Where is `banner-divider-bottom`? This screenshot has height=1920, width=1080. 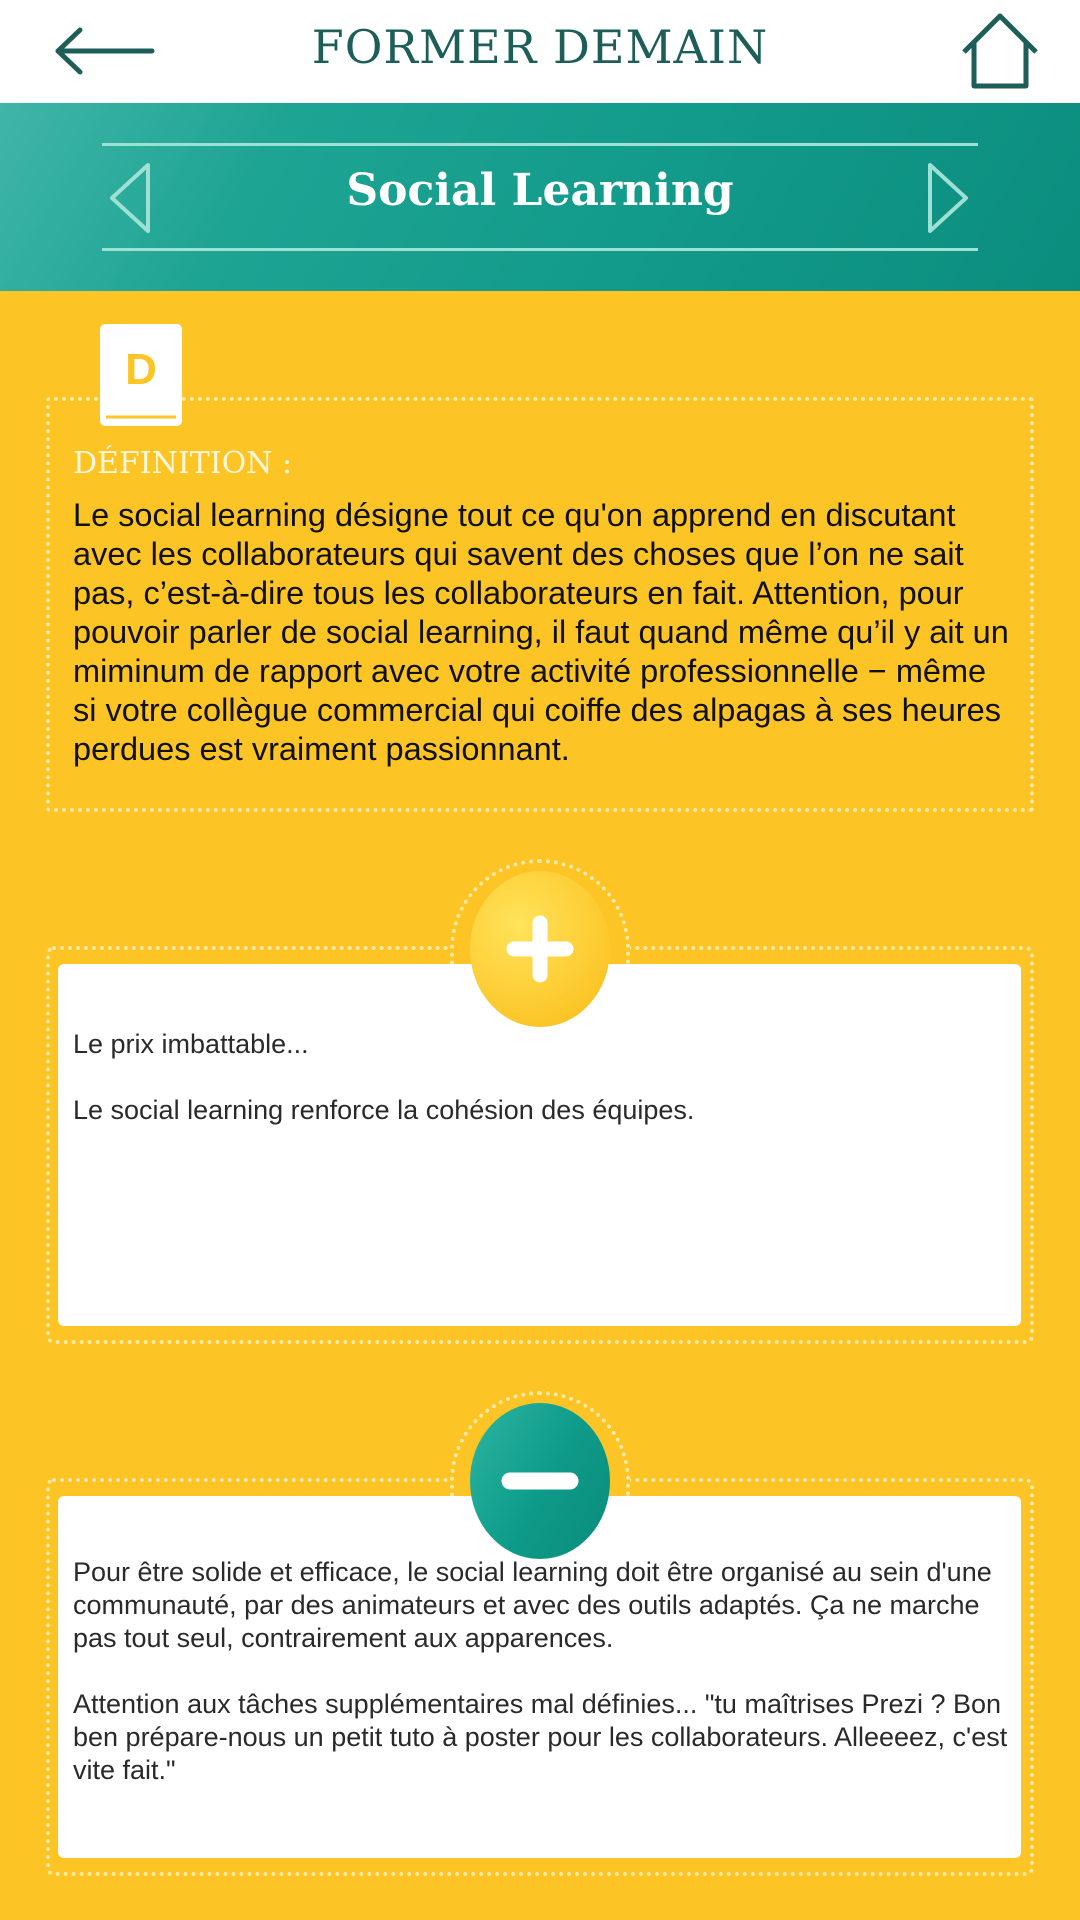
banner-divider-bottom is located at coordinates (540, 249).